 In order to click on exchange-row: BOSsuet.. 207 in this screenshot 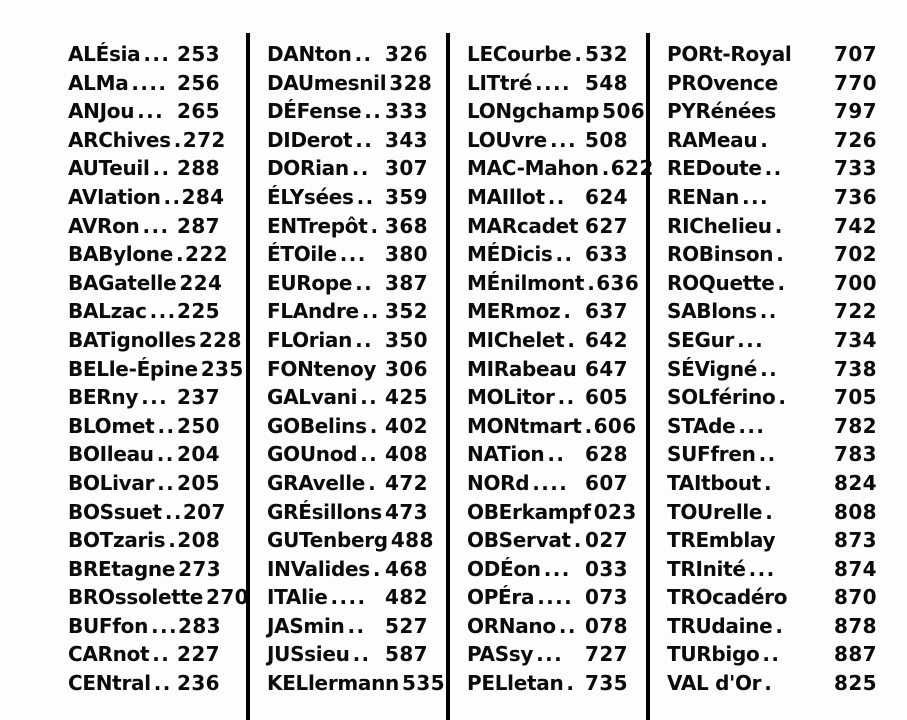, I will do `click(159, 512)`.